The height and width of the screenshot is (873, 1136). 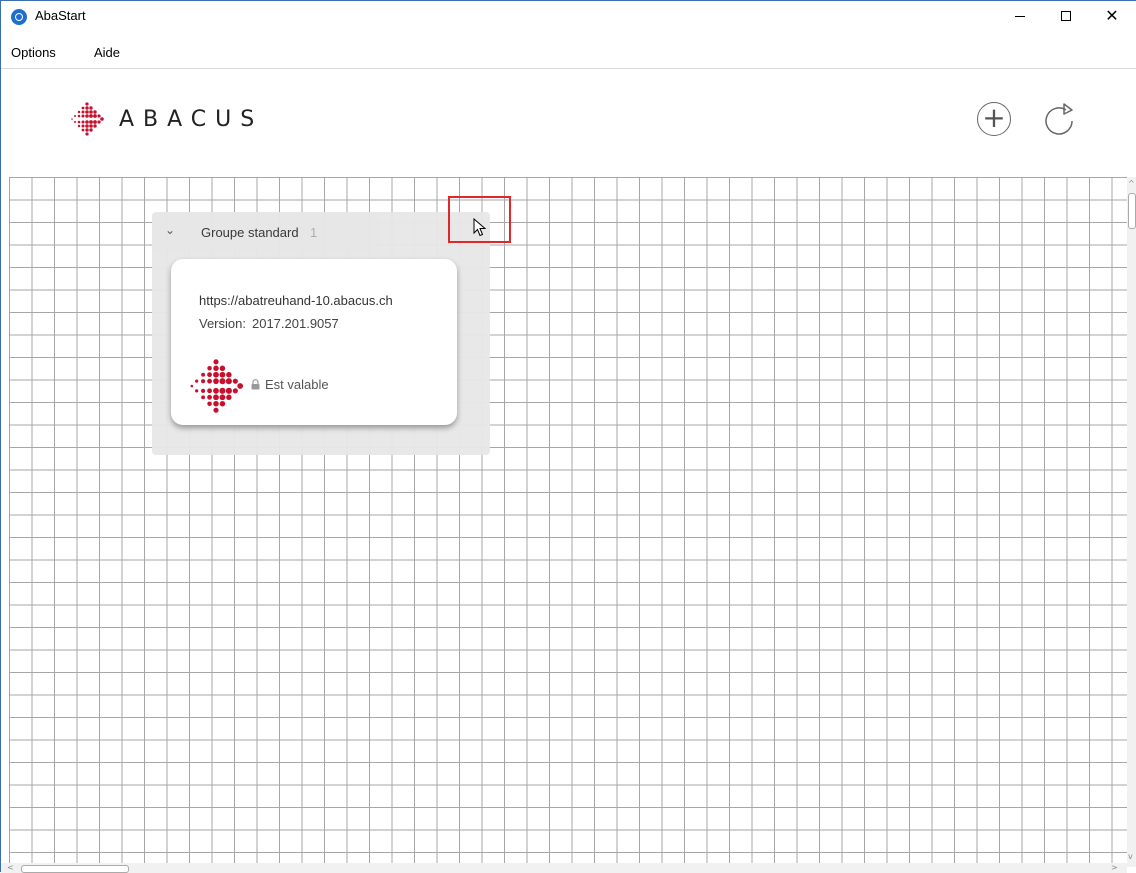 I want to click on close-button: ✕, so click(x=1112, y=16).